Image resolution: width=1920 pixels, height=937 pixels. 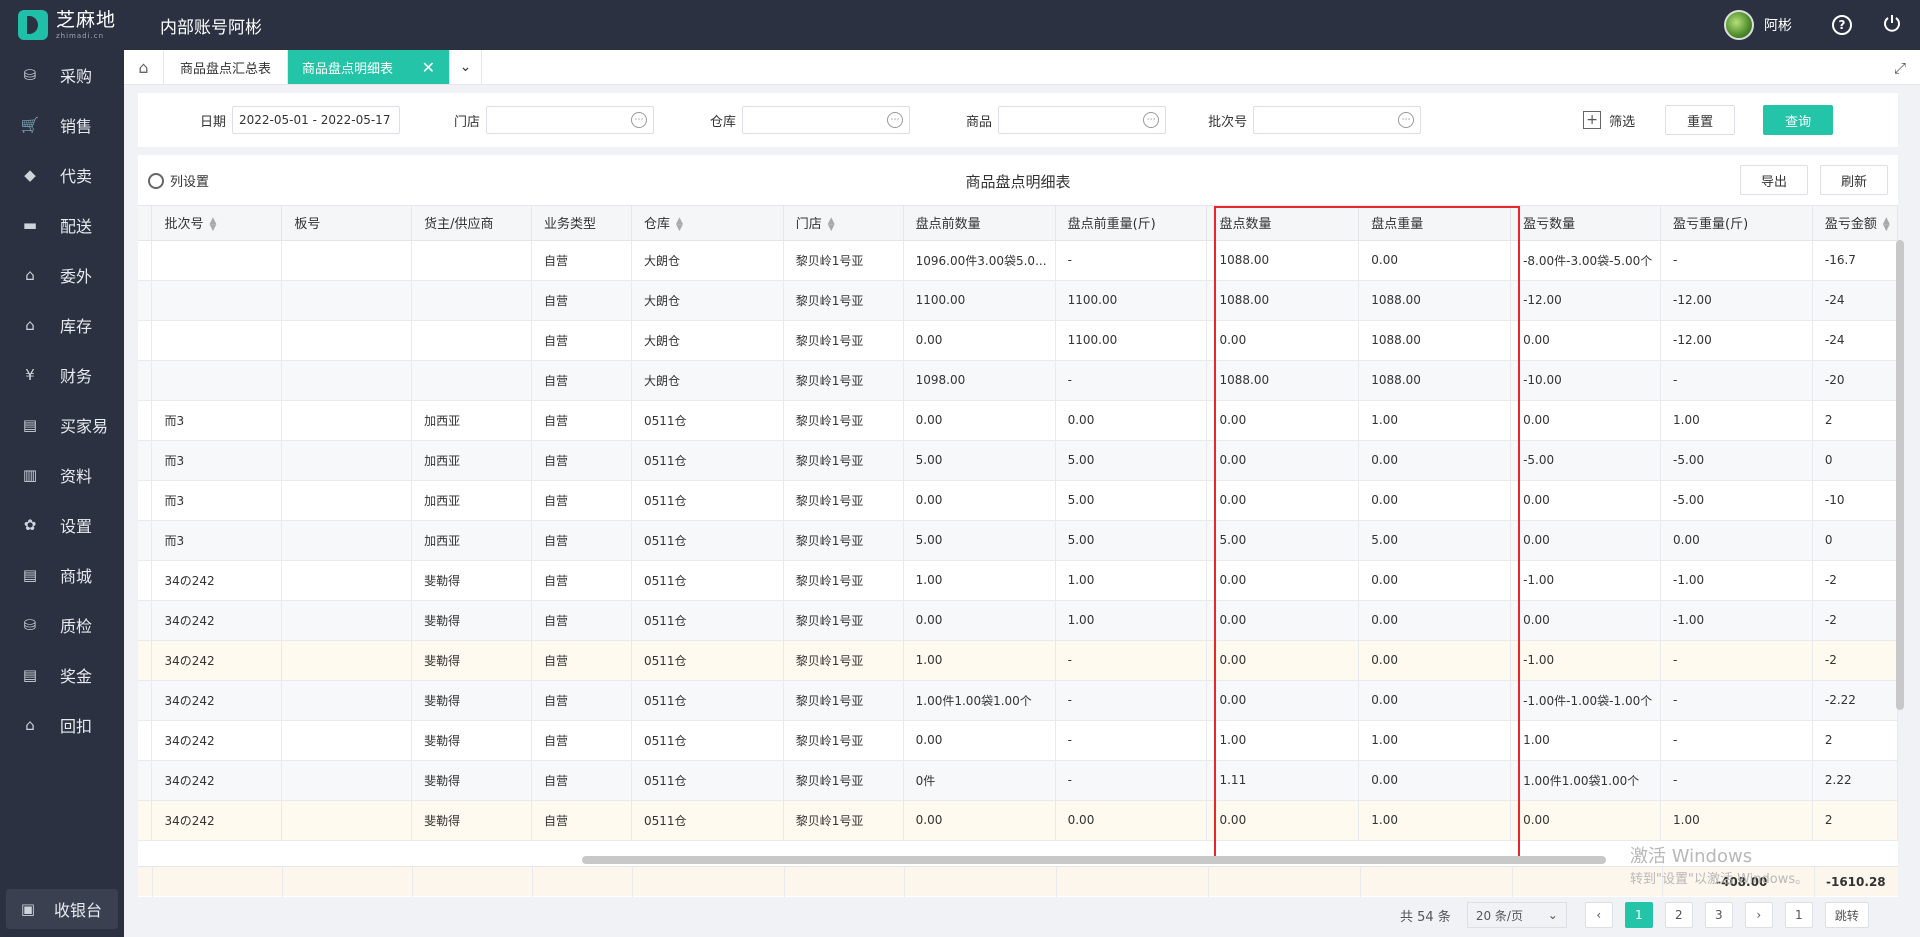 What do you see at coordinates (76, 76) in the screenshot?
I see `sidebar-item-label: 采购` at bounding box center [76, 76].